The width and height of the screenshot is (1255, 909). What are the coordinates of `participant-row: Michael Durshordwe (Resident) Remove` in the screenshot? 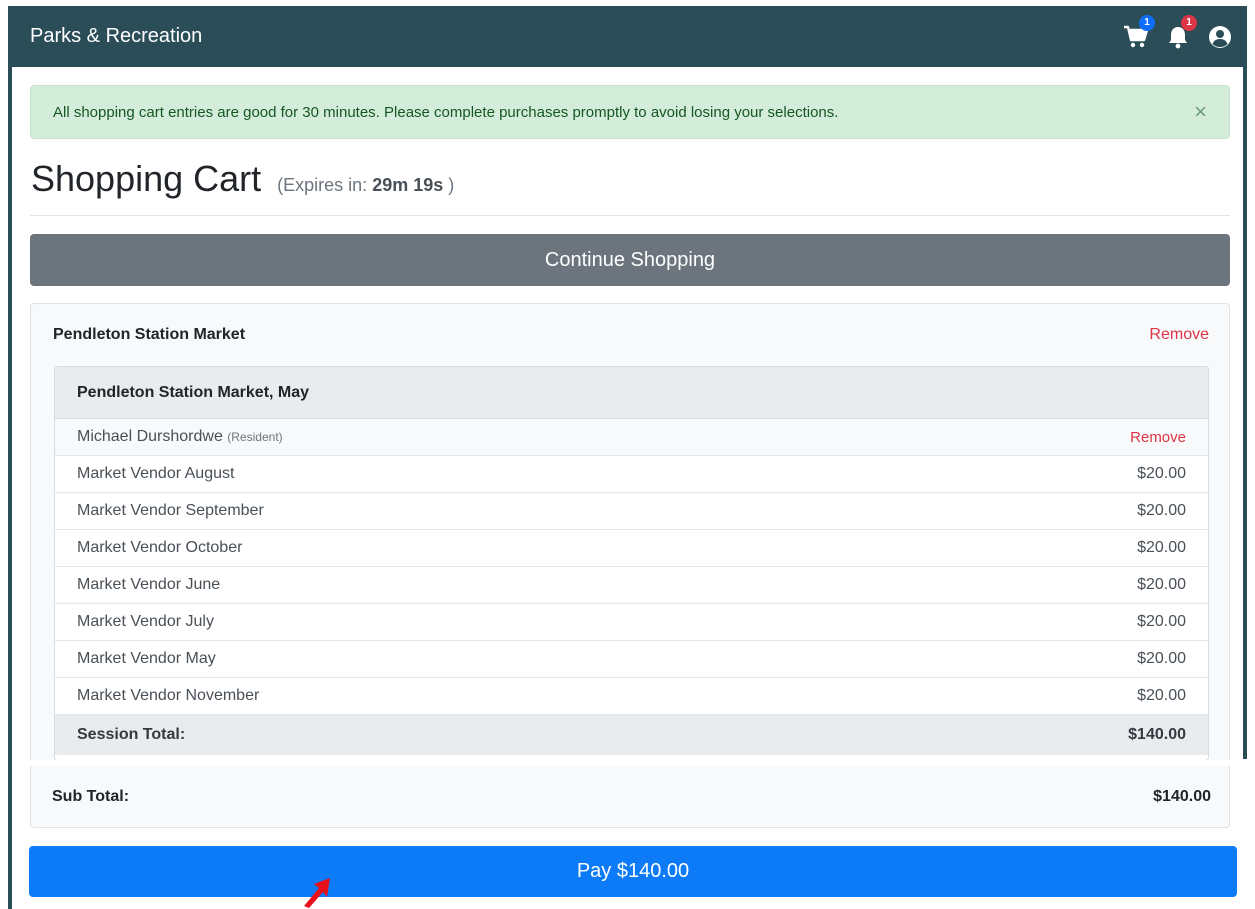 It's located at (631, 437).